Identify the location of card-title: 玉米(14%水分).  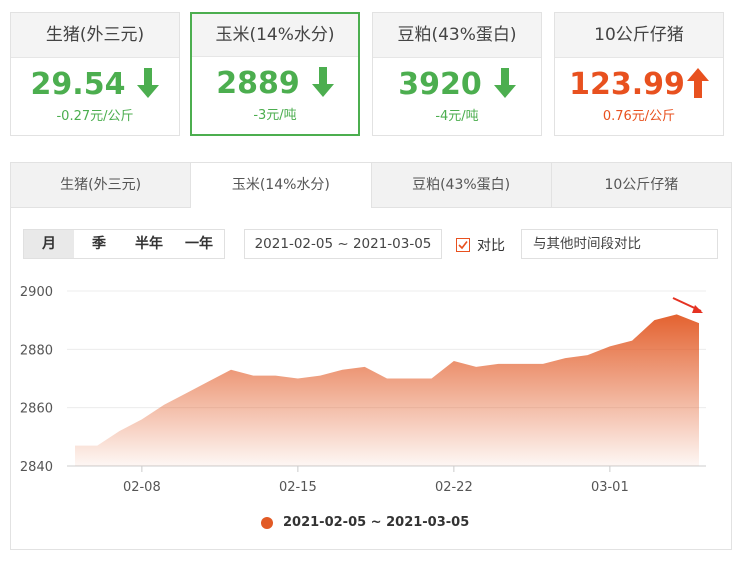
(275, 35).